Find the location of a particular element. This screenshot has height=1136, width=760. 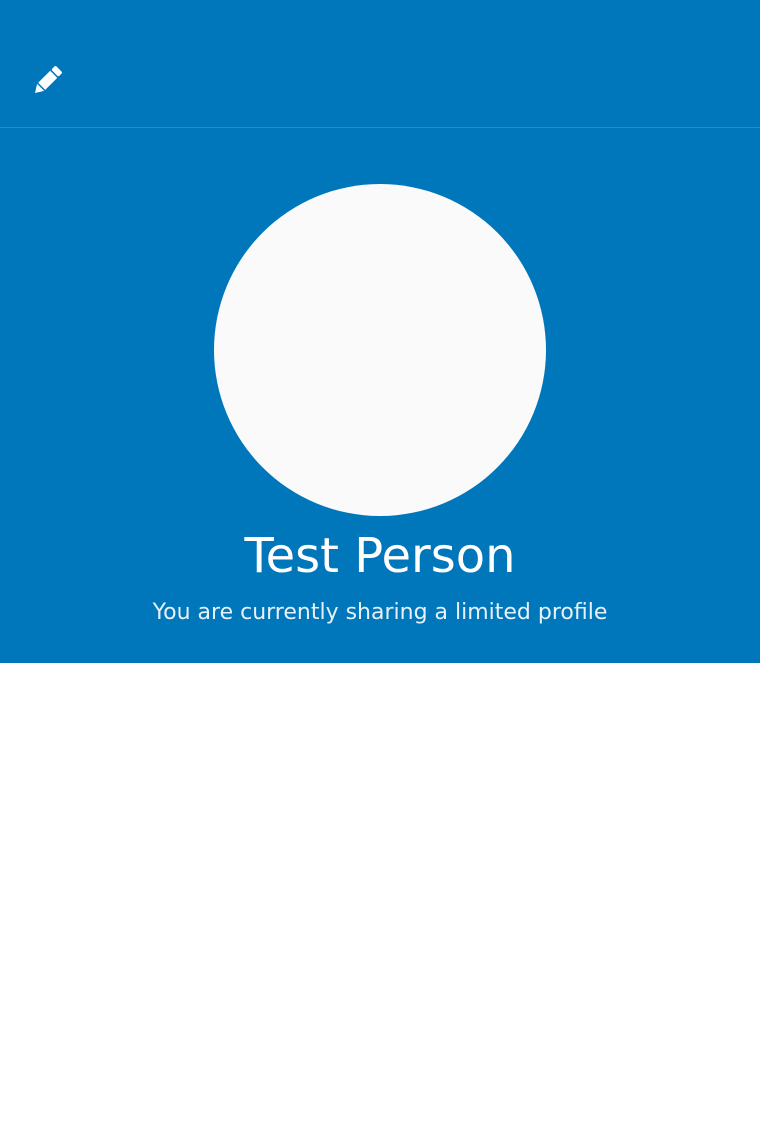

edit-profile-button is located at coordinates (47, 81).